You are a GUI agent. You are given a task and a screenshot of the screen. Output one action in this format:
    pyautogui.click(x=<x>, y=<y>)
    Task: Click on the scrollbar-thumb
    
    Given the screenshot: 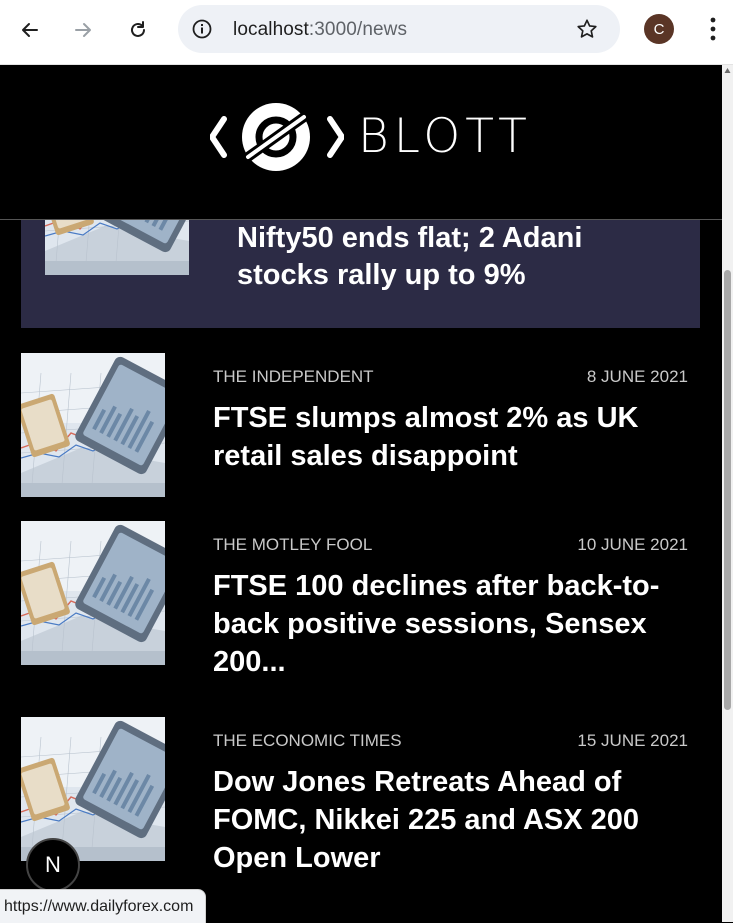 What is the action you would take?
    pyautogui.click(x=727, y=490)
    